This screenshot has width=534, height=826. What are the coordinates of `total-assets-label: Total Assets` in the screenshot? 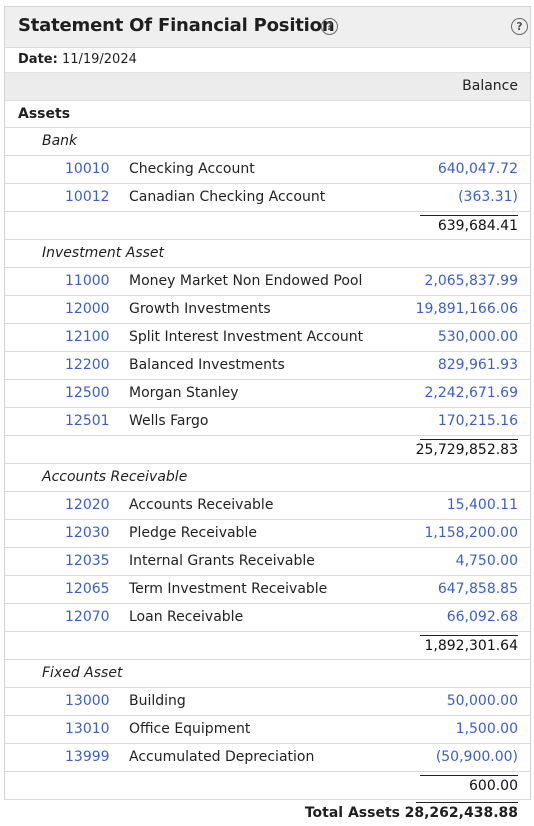 It's located at (352, 813).